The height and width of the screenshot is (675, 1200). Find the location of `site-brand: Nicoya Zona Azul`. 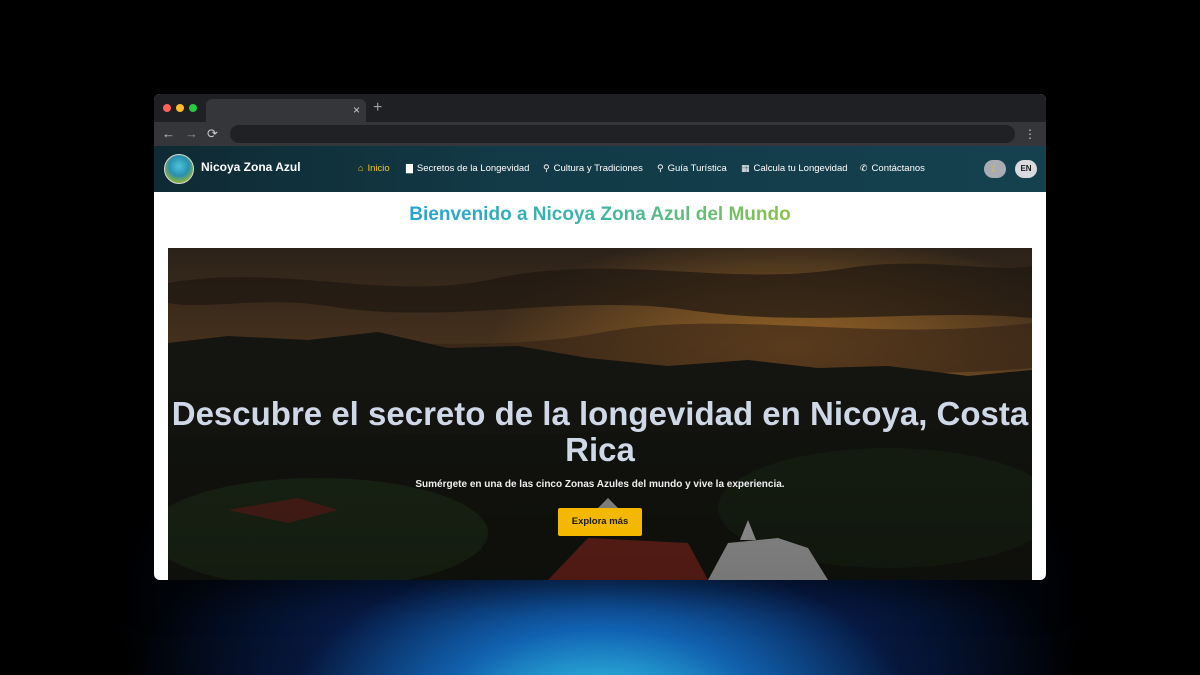

site-brand: Nicoya Zona Azul is located at coordinates (251, 167).